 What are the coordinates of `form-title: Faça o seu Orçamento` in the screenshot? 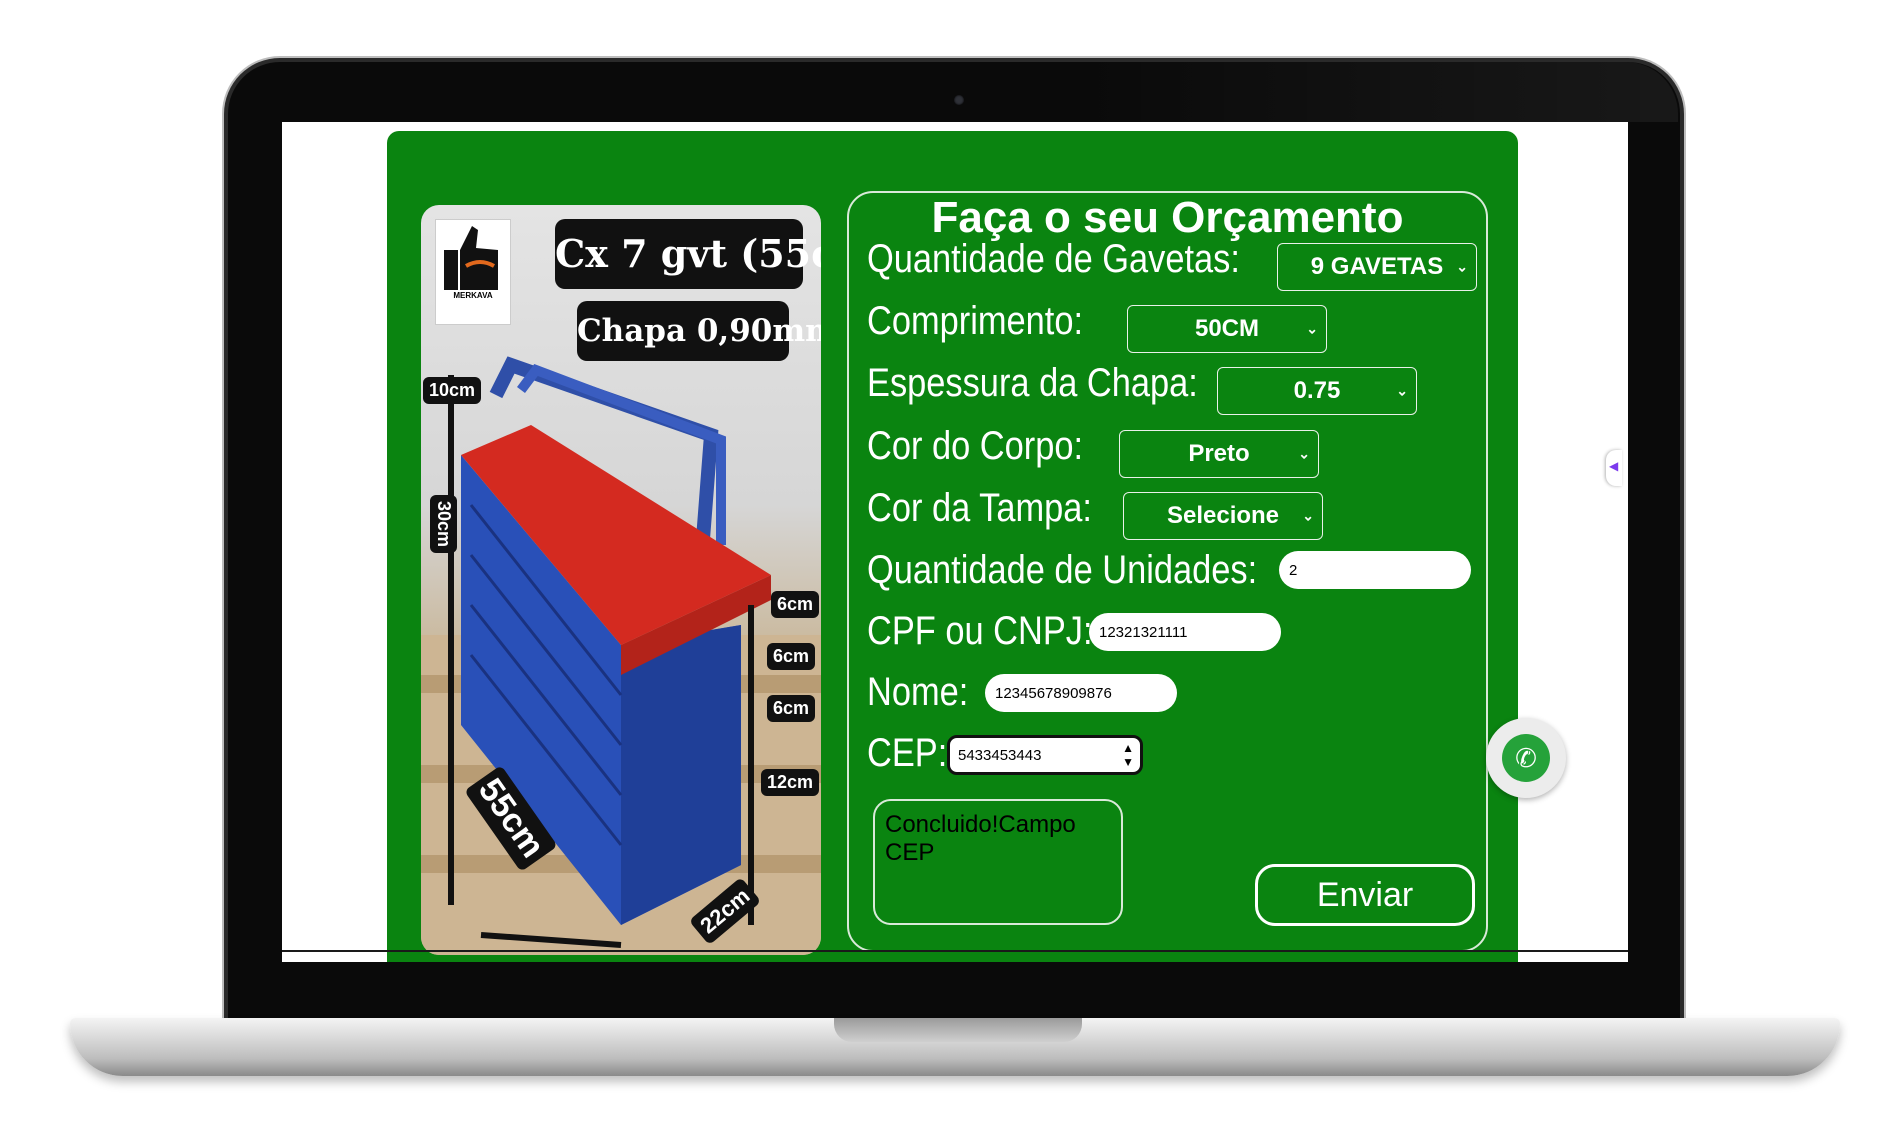 It's located at (1167, 217).